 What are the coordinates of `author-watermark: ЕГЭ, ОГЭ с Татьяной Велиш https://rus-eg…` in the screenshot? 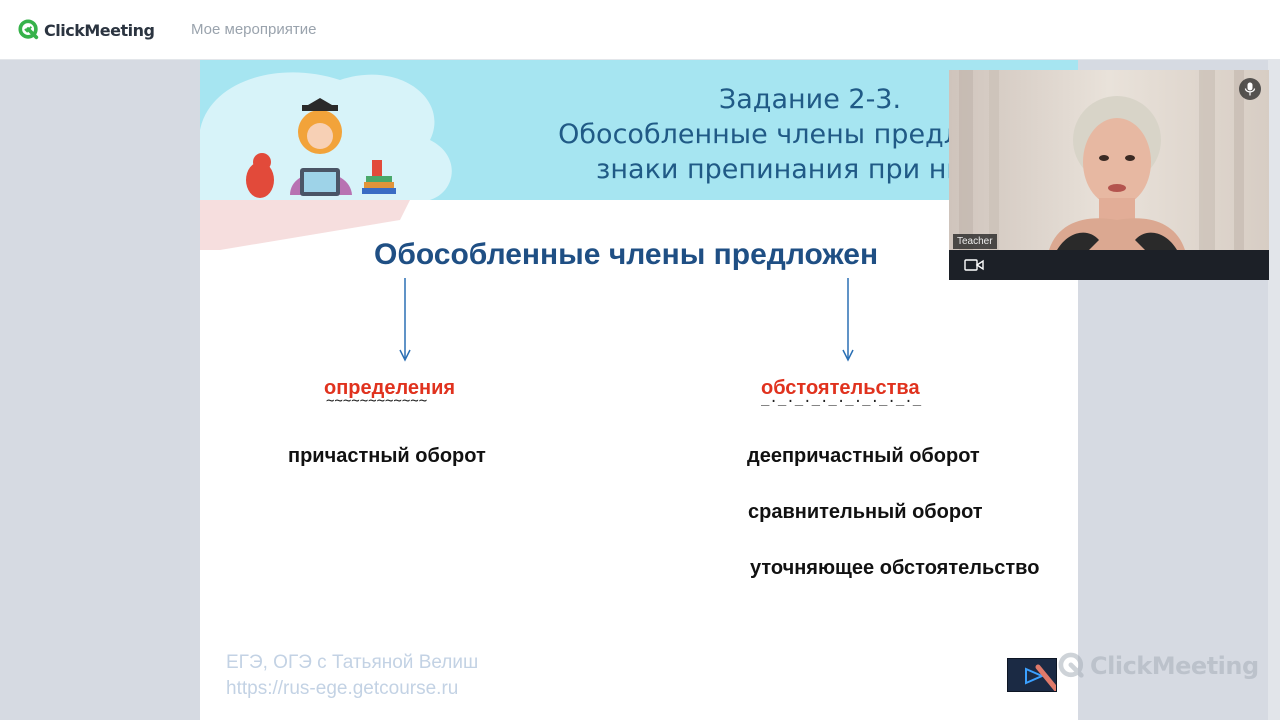 It's located at (352, 676).